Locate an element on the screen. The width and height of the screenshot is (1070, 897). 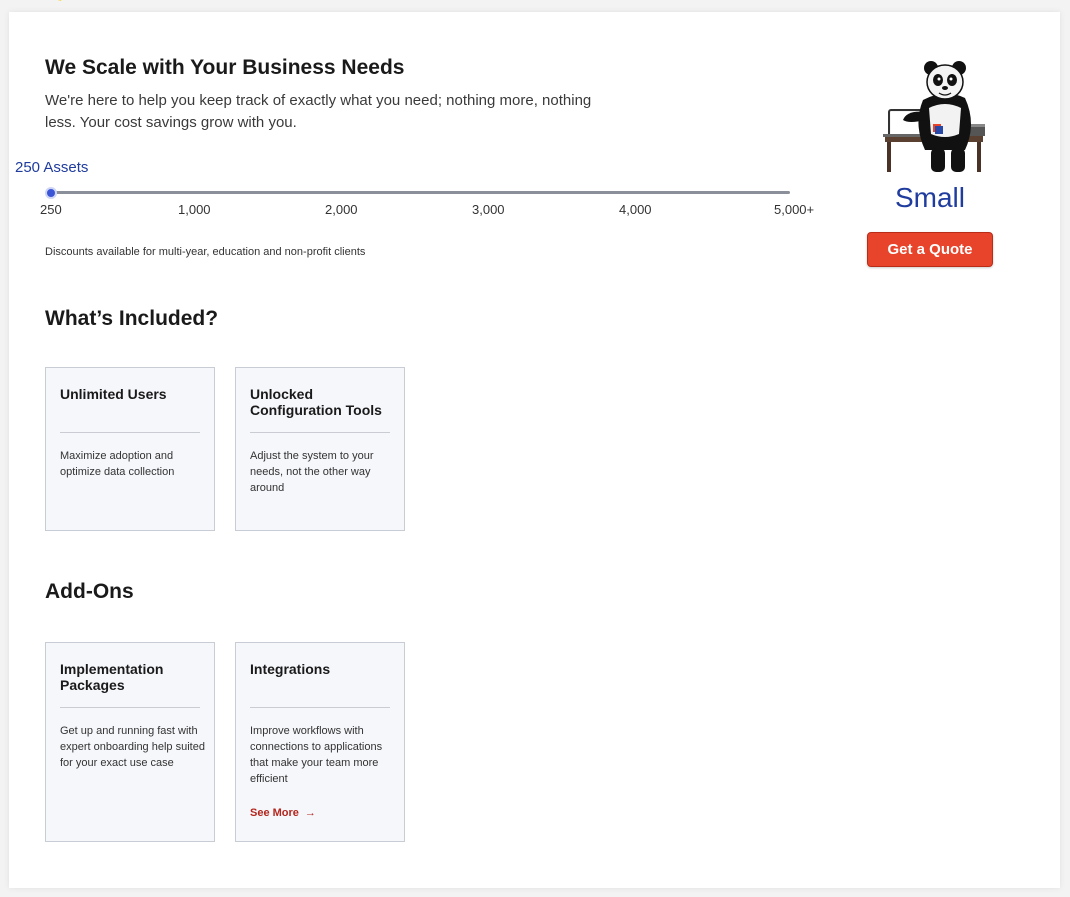
slider-tick-250: 250 is located at coordinates (51, 209).